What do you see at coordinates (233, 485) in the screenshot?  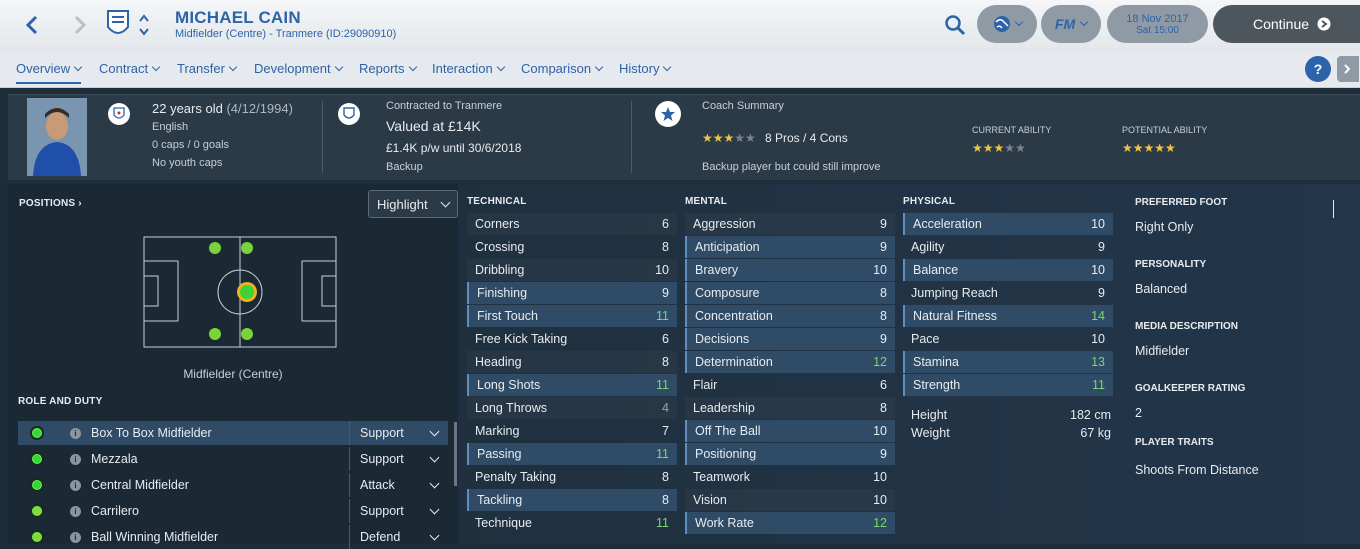 I see `role-row: i Central Midfielder Attack` at bounding box center [233, 485].